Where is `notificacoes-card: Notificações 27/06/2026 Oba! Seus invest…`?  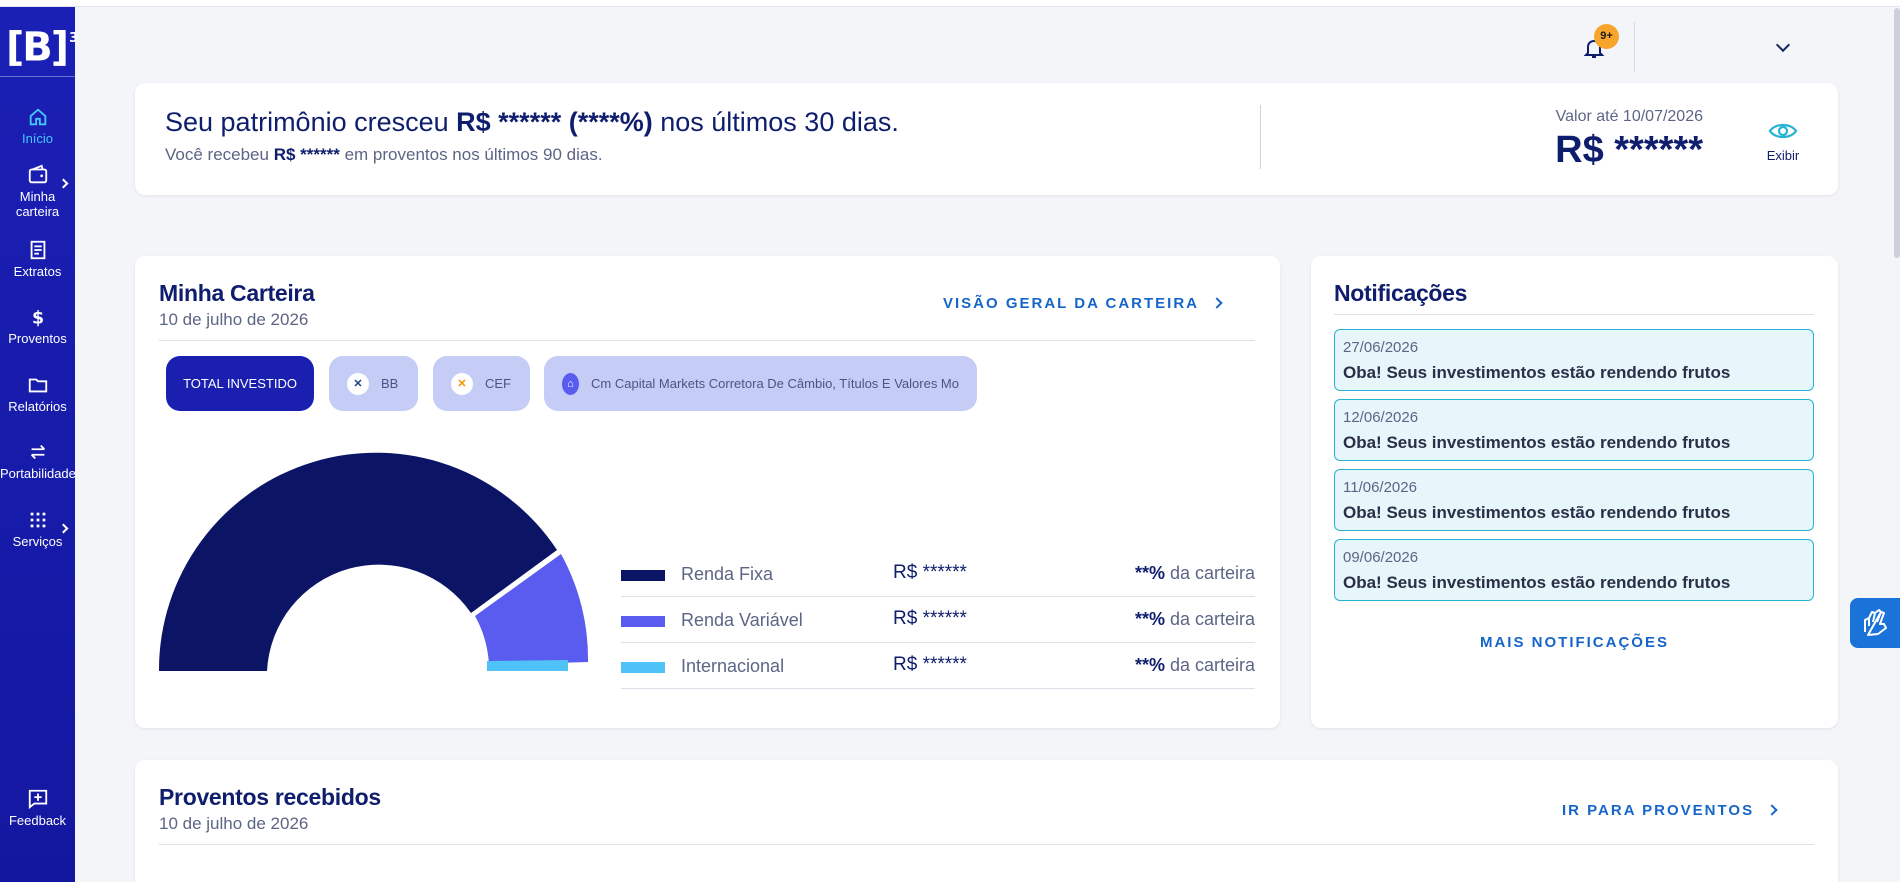 notificacoes-card: Notificações 27/06/2026 Oba! Seus invest… is located at coordinates (1574, 492).